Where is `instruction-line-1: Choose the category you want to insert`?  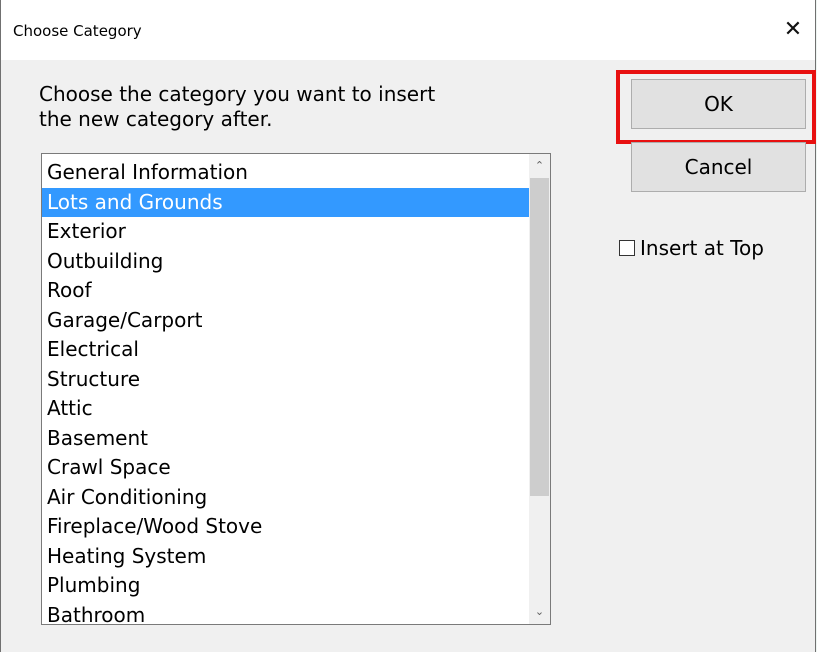
instruction-line-1: Choose the category you want to insert is located at coordinates (237, 94).